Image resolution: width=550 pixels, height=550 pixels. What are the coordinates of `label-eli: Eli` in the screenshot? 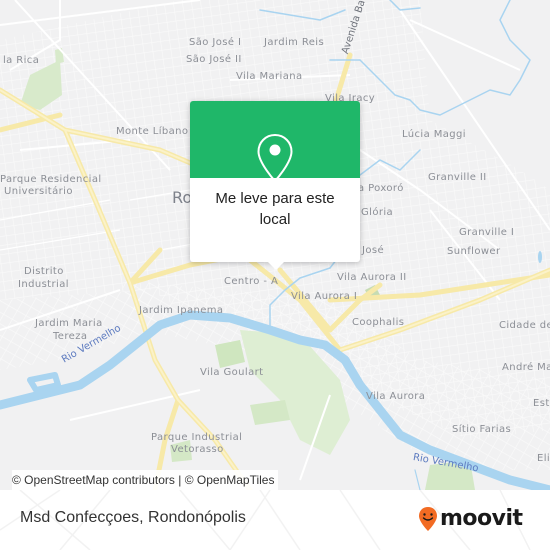 It's located at (543, 458).